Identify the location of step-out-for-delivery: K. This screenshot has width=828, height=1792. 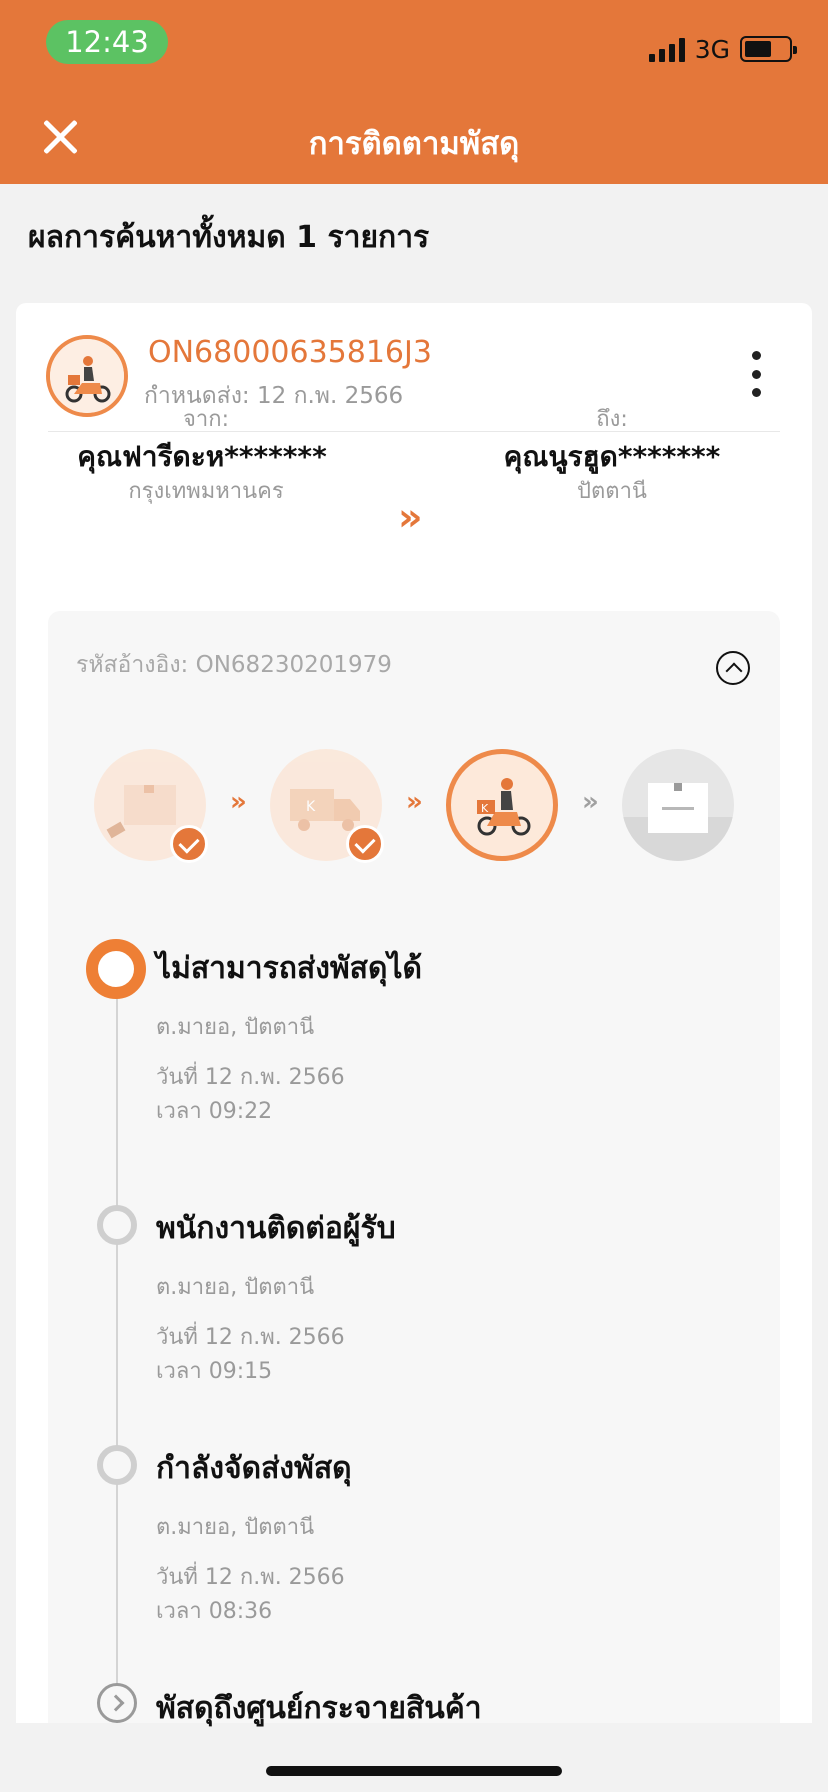
(502, 805).